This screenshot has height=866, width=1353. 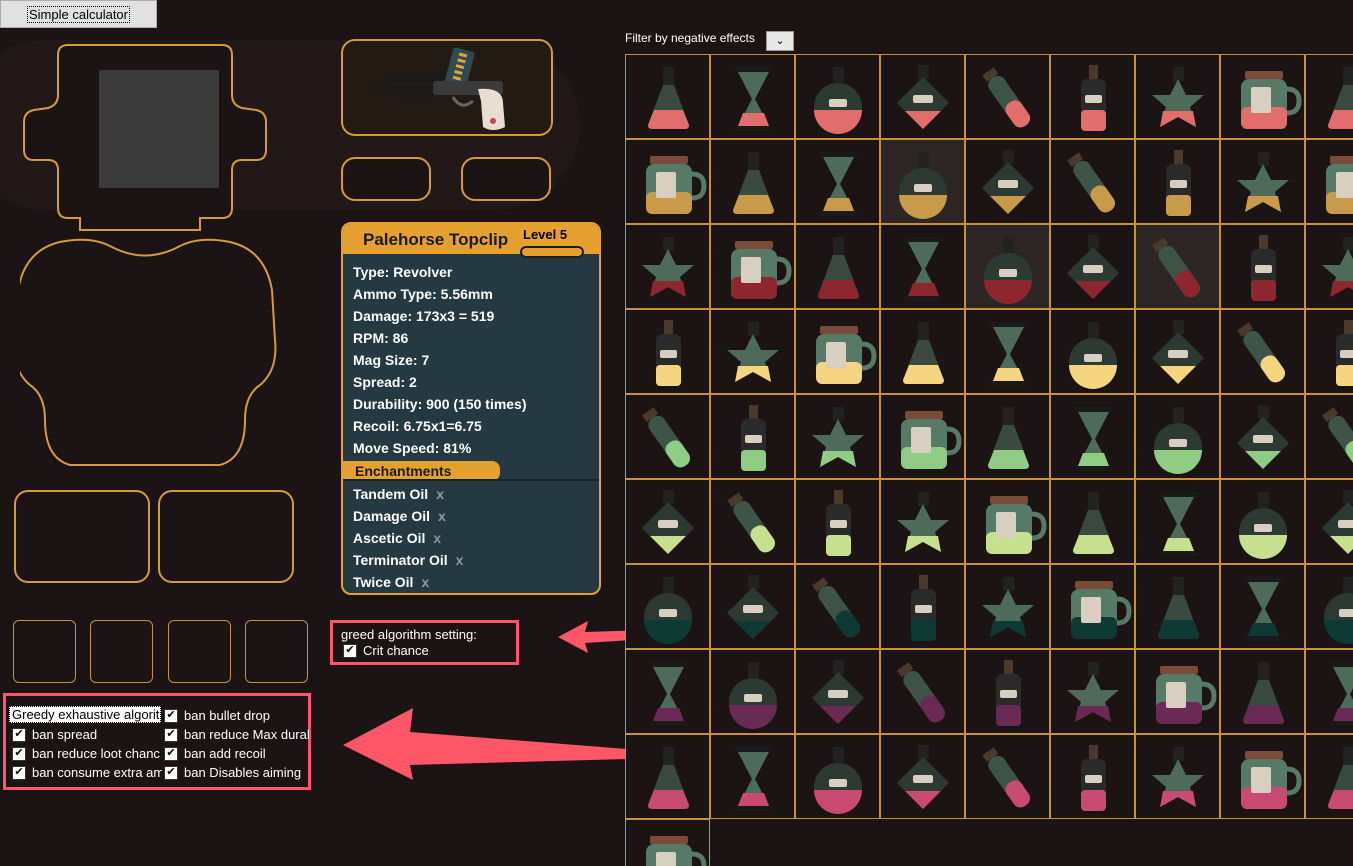 What do you see at coordinates (236, 772) in the screenshot?
I see `ban-disables-aiming-checkbox: ban Disables aiming` at bounding box center [236, 772].